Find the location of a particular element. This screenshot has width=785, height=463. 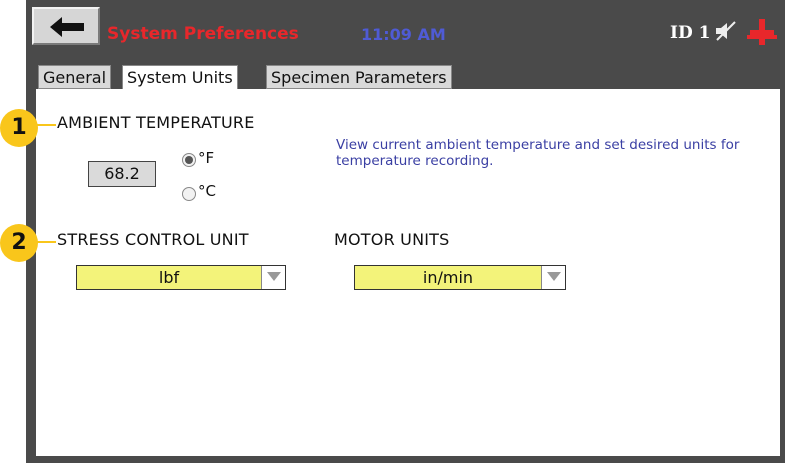

page-title: System Preferences is located at coordinates (203, 34).